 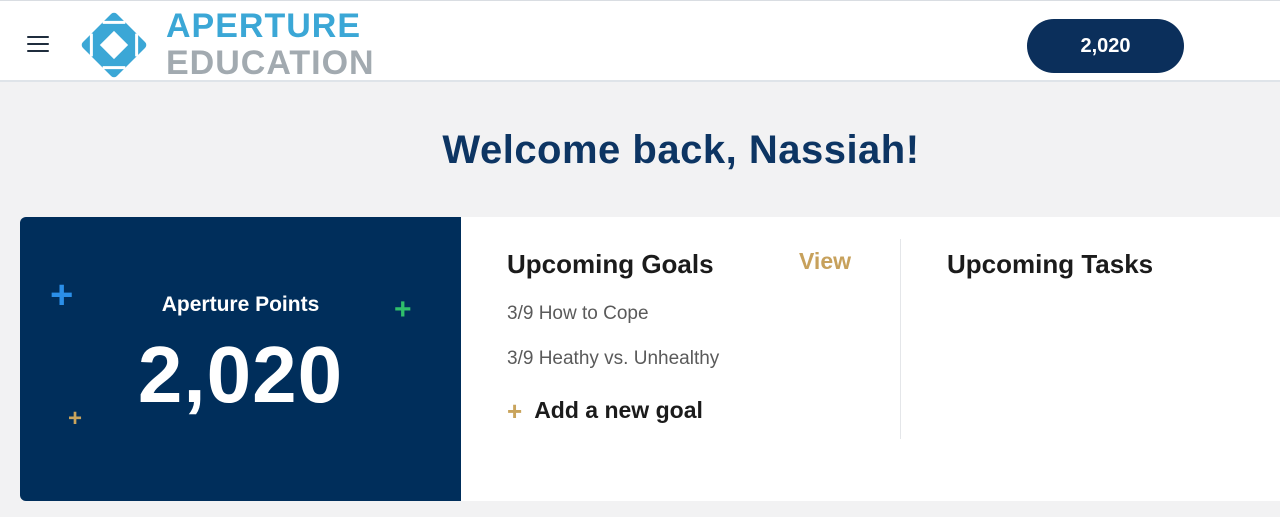 What do you see at coordinates (240, 374) in the screenshot?
I see `points-card-value: 2,020` at bounding box center [240, 374].